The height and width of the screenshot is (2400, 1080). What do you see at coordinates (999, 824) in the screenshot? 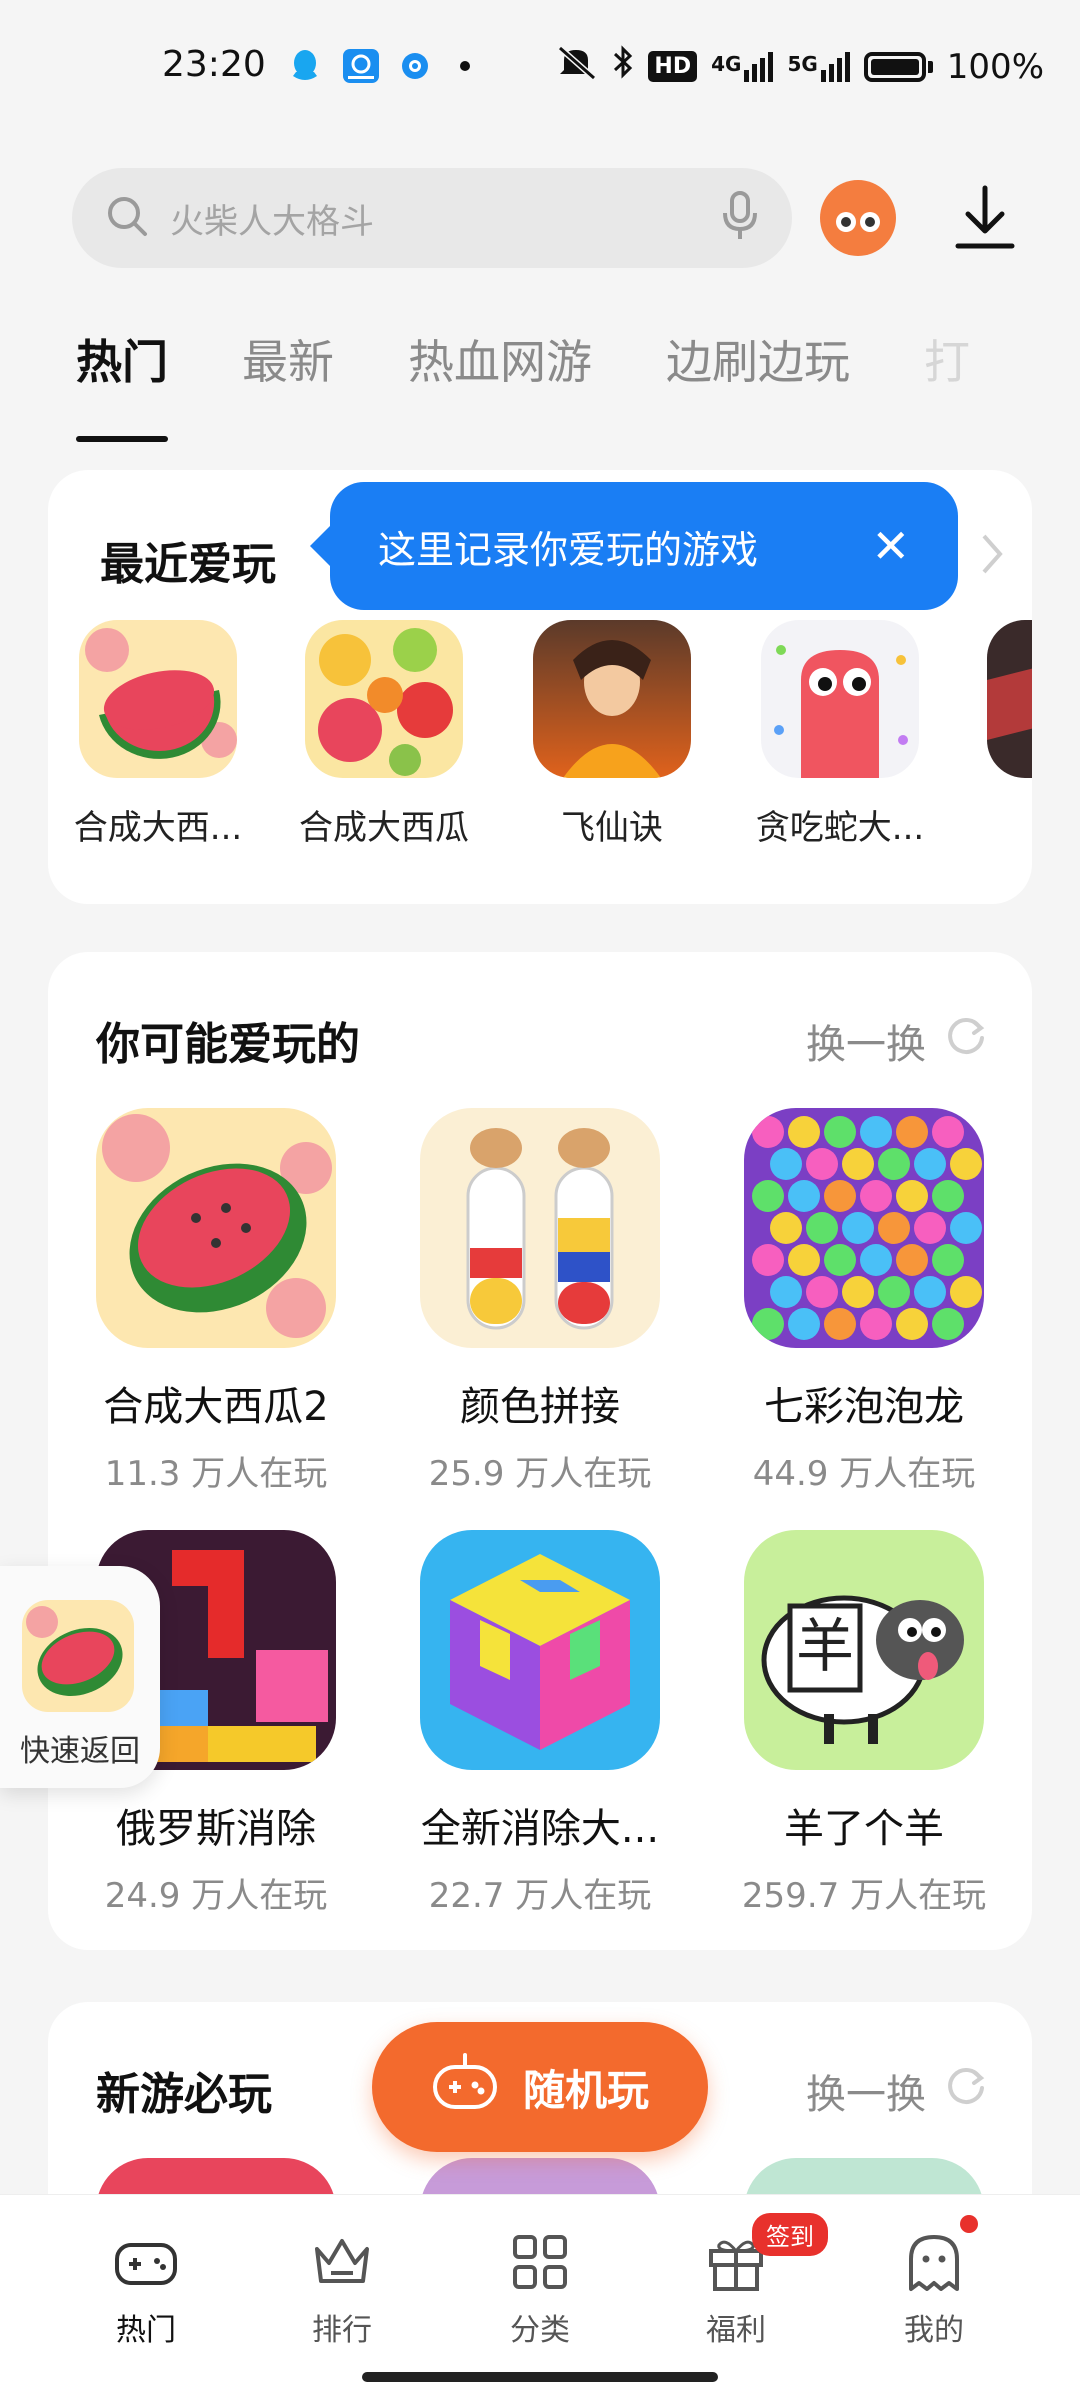
I see `recent-item-label: 剑` at bounding box center [999, 824].